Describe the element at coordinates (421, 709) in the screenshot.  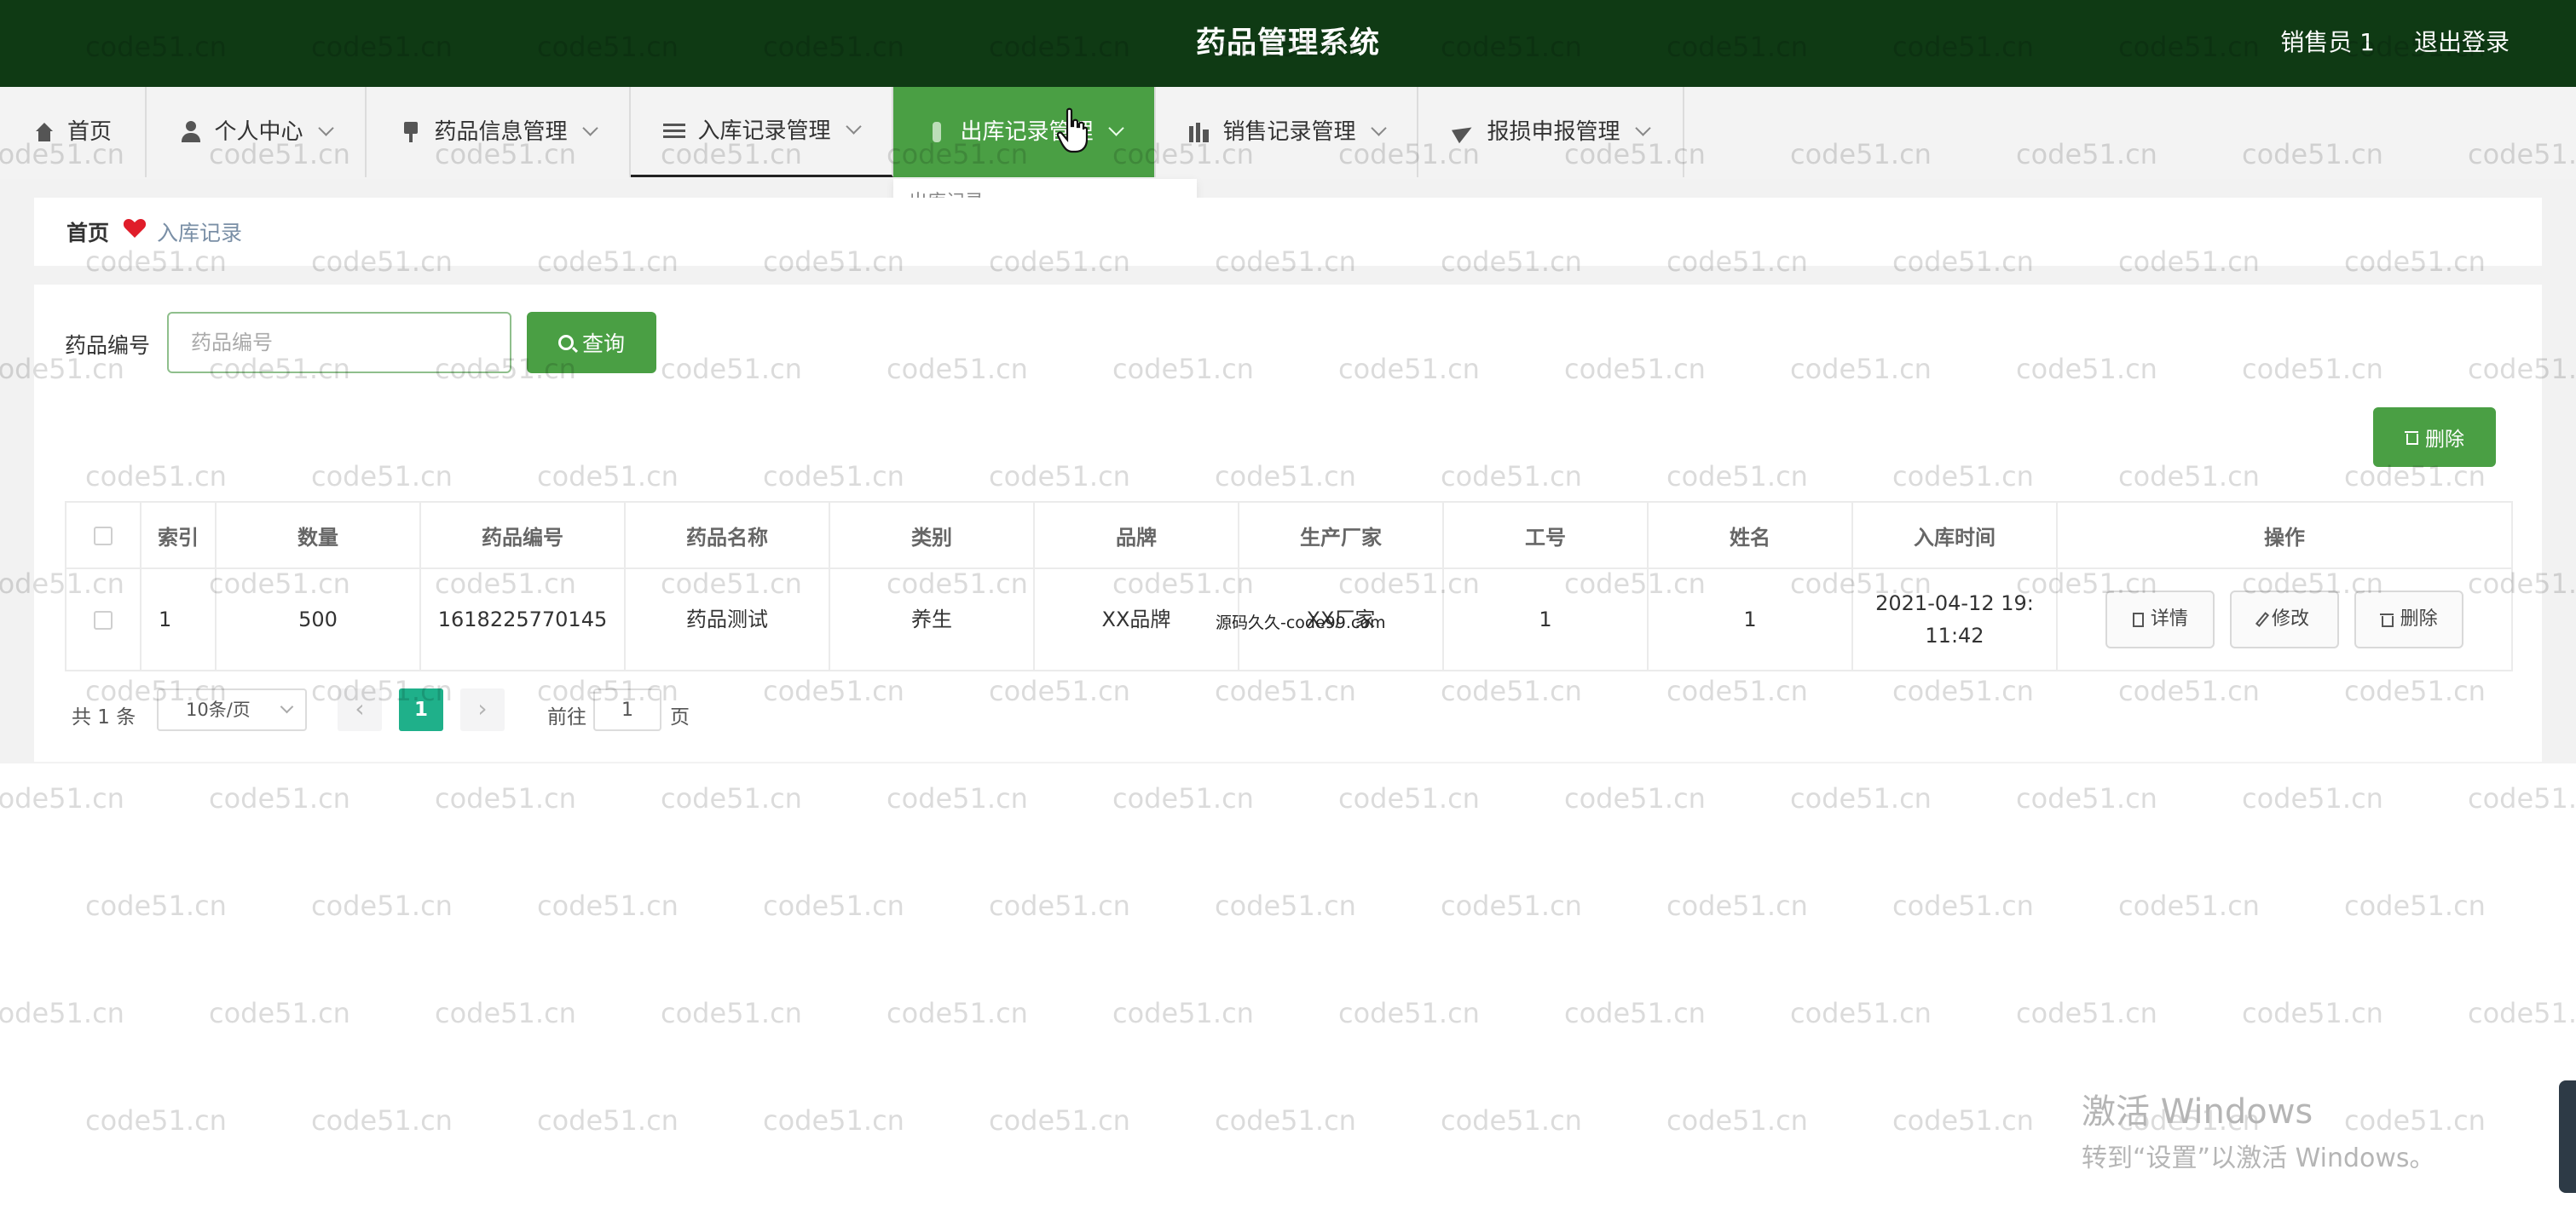
I see `page-number-current: 1` at that location.